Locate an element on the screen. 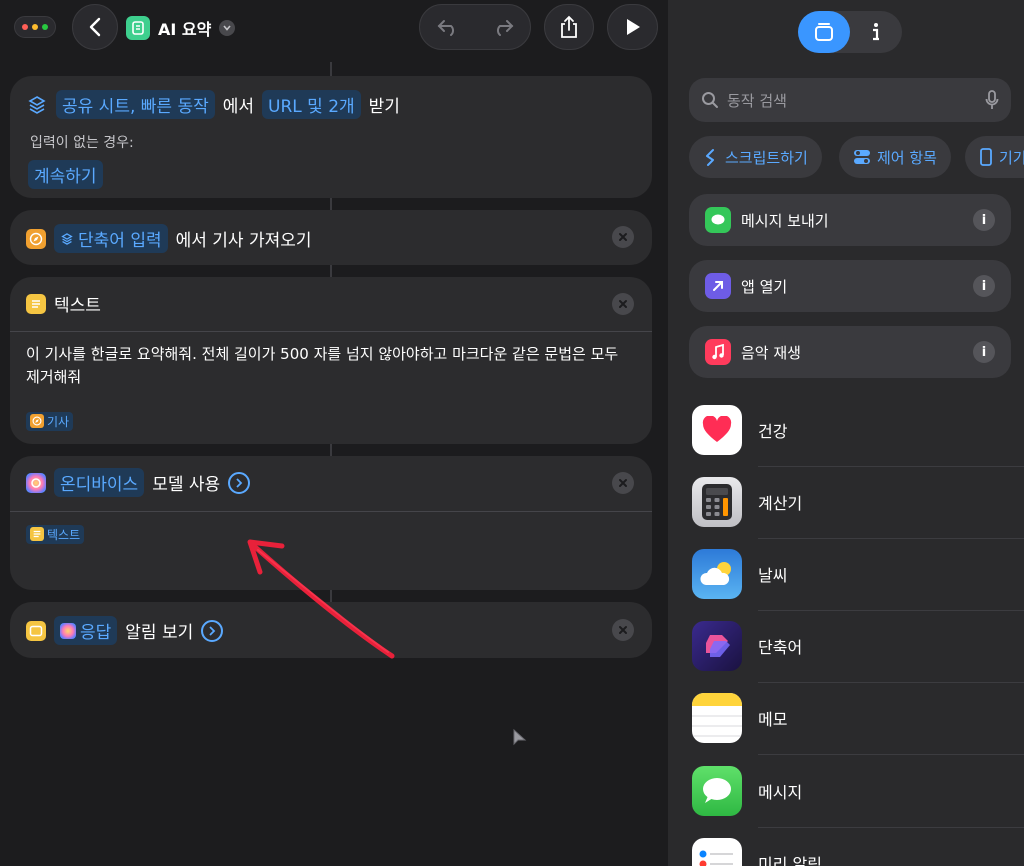  suggestion-label: 음악 재생 is located at coordinates (771, 352).